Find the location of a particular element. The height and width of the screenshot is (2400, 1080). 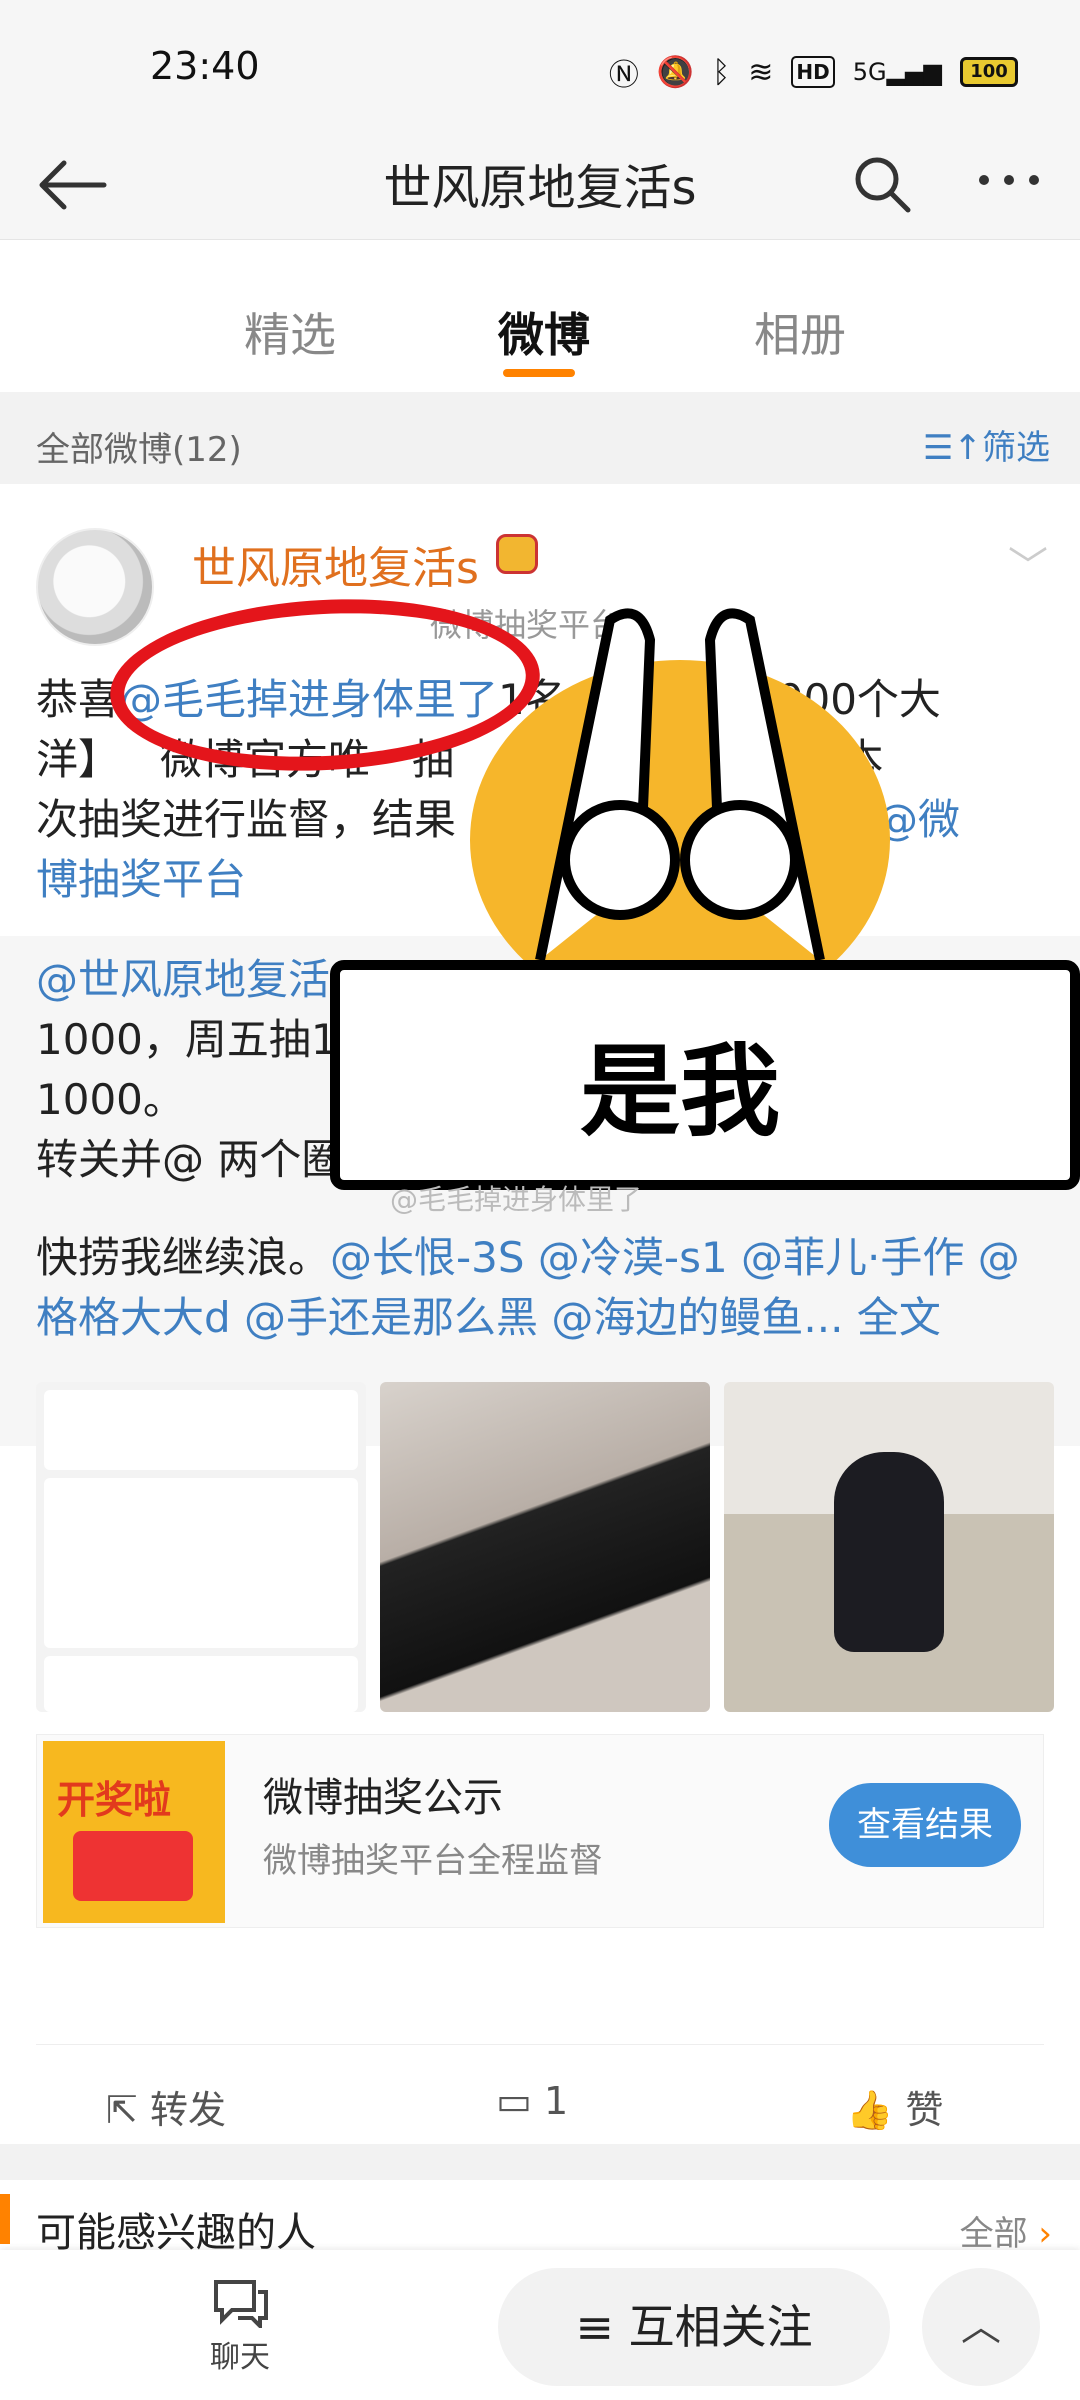

status-icons: Ⓝ 🔕 ᛒ ≋ HD 5G▂▄▆ 100 is located at coordinates (813, 72).